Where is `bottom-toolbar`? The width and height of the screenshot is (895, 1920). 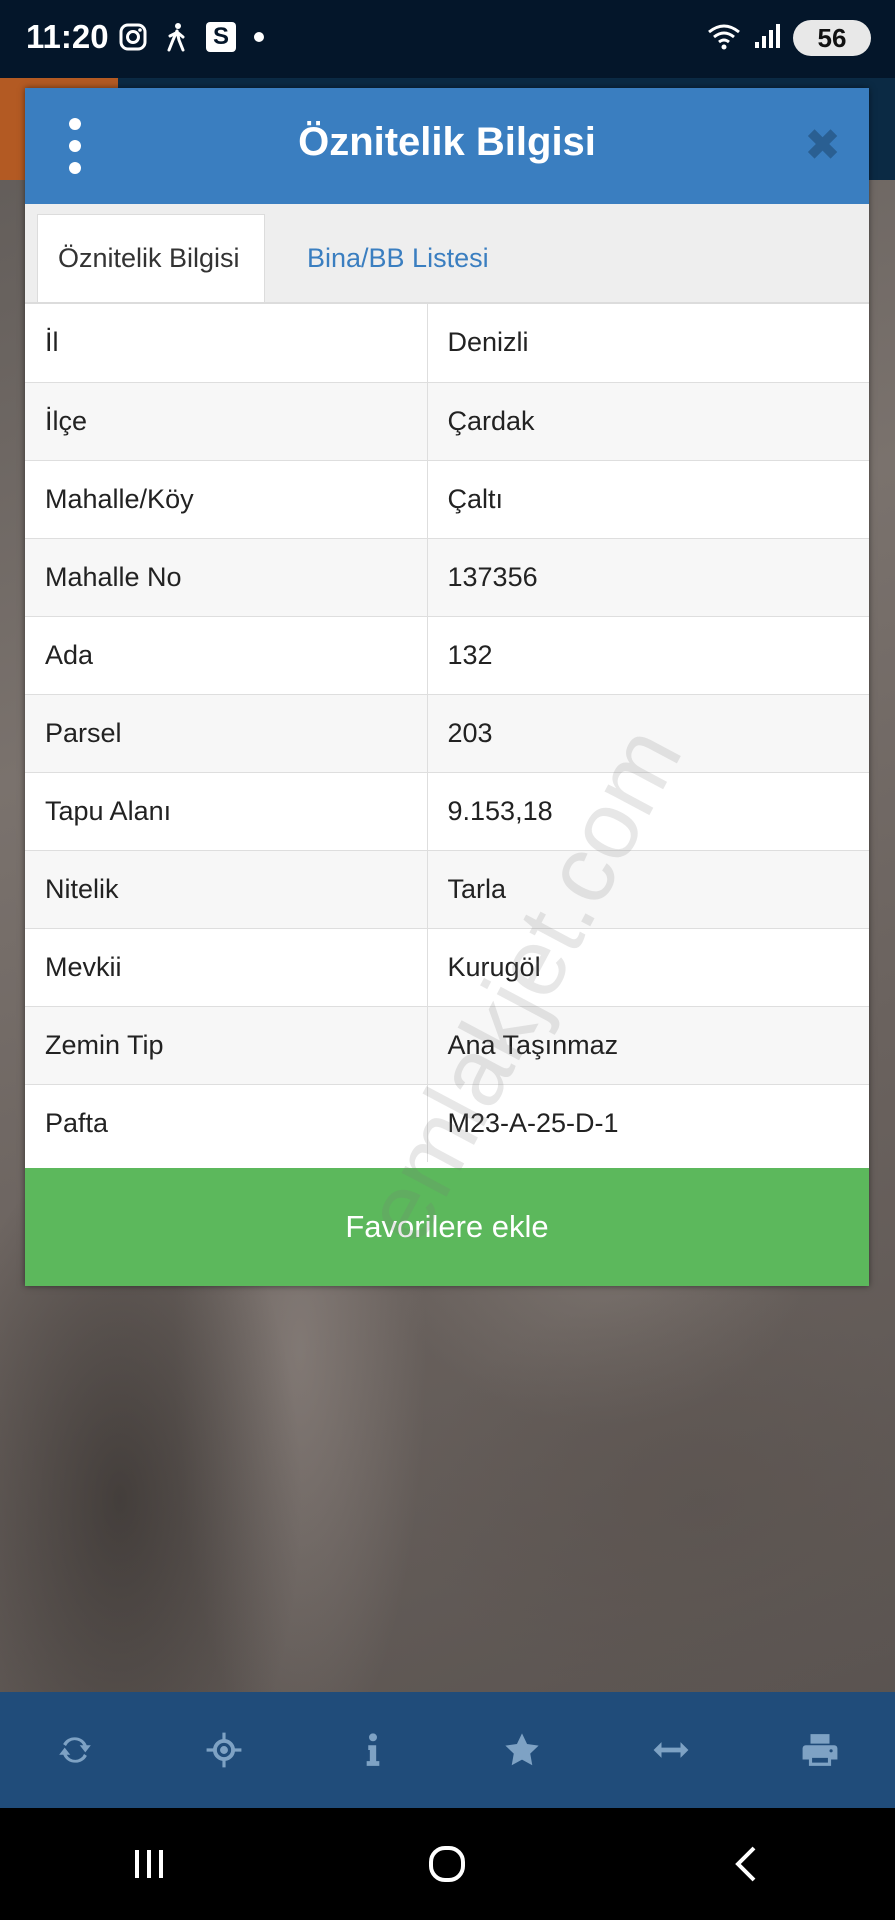 bottom-toolbar is located at coordinates (447, 1750).